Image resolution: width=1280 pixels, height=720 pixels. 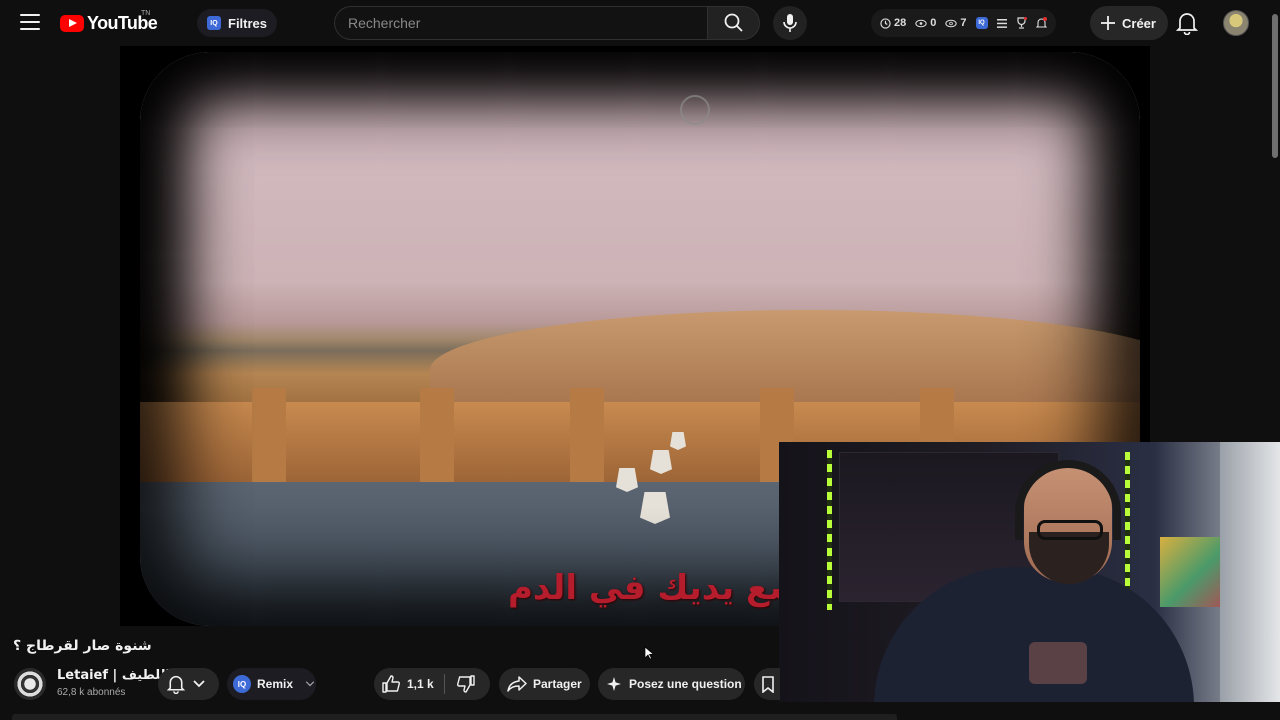 I want to click on create-button: Créer, so click(x=1129, y=23).